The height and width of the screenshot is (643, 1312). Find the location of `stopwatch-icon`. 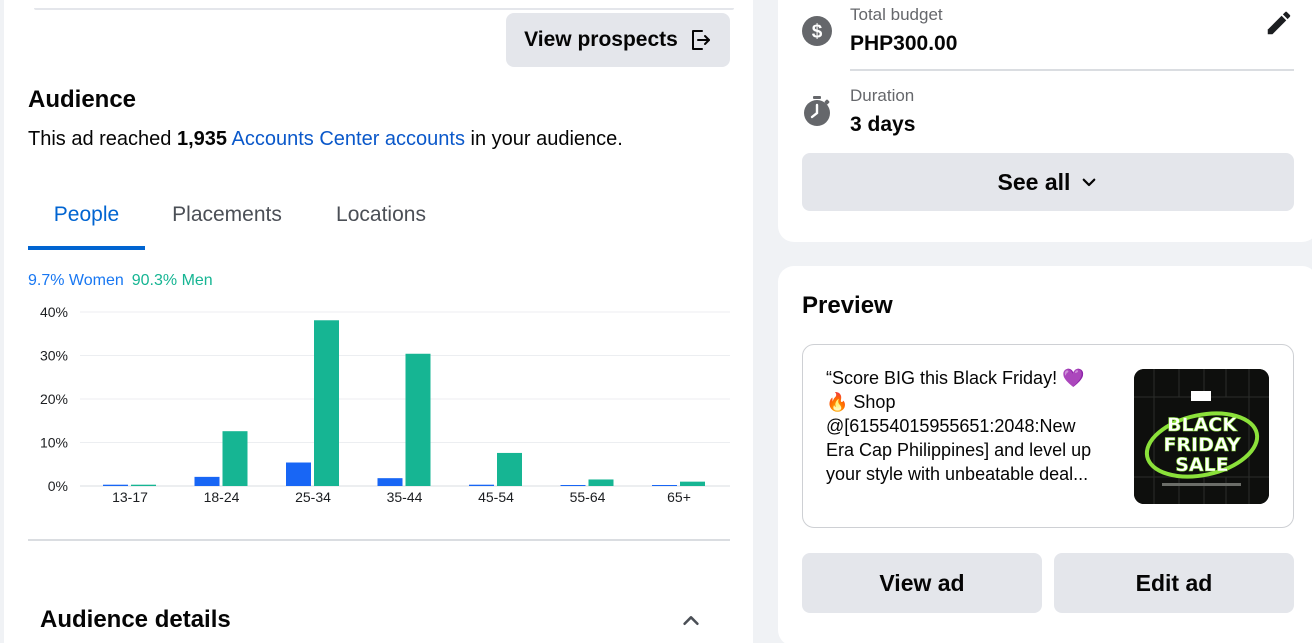

stopwatch-icon is located at coordinates (817, 111).